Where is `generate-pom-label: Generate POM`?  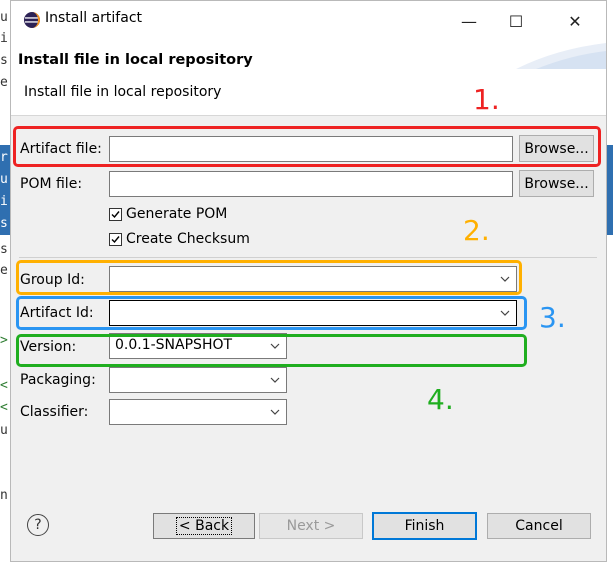
generate-pom-label: Generate POM is located at coordinates (177, 214).